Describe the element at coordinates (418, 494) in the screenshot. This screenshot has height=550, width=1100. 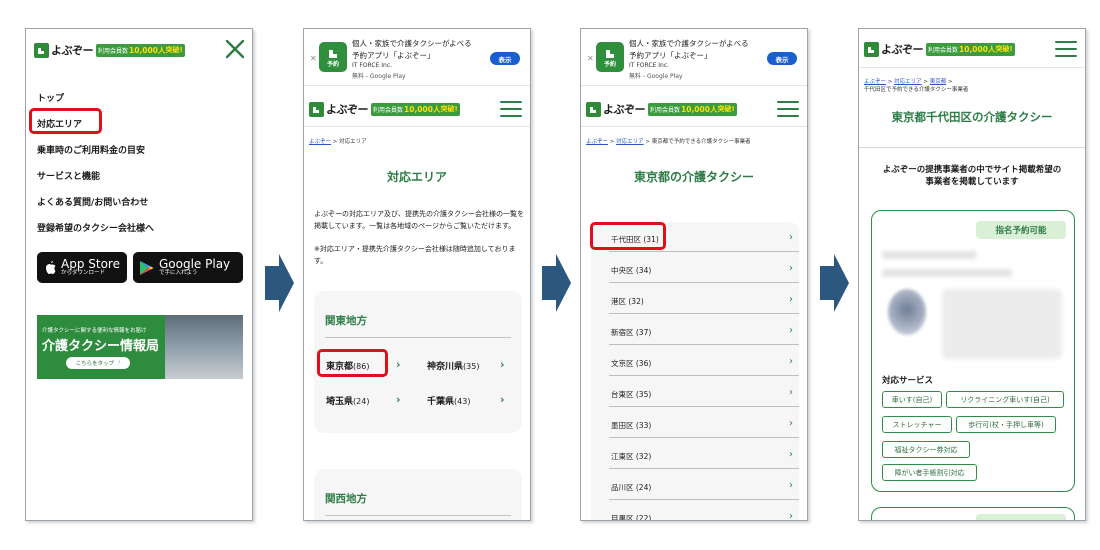
I see `region-card-kansai: 関西地方` at that location.